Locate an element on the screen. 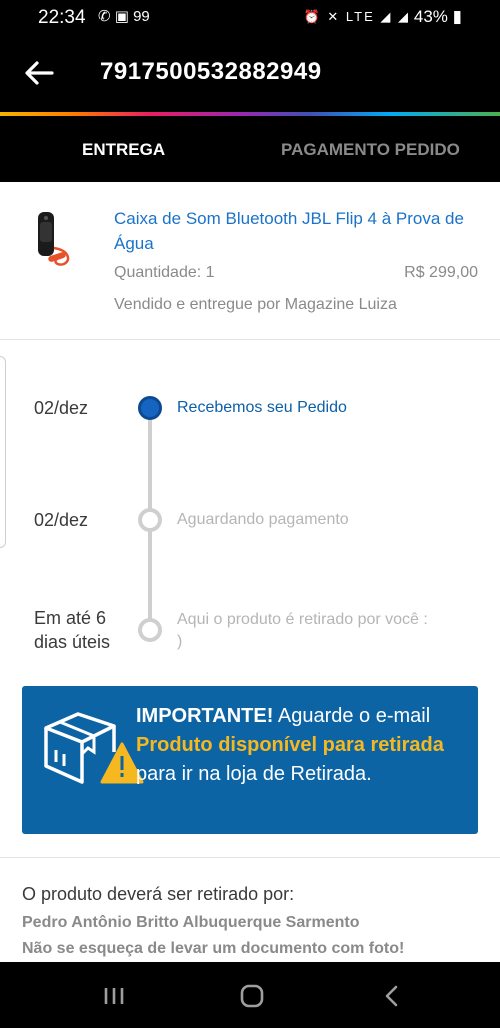 The width and height of the screenshot is (500, 1028). product-quantity: Quantidade: 1 is located at coordinates (164, 272).